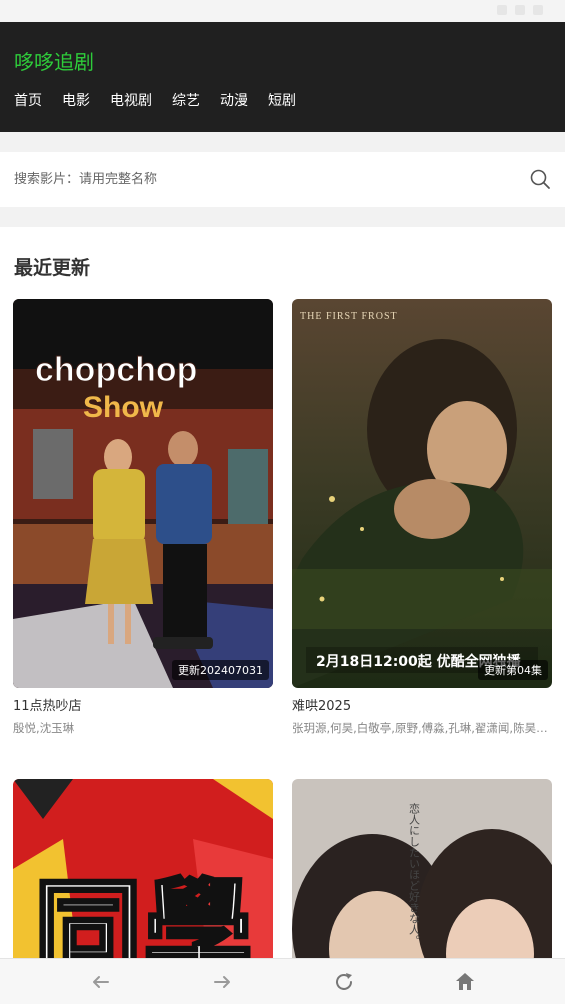  Describe the element at coordinates (513, 670) in the screenshot. I see `update-badge: 更新第04集` at that location.